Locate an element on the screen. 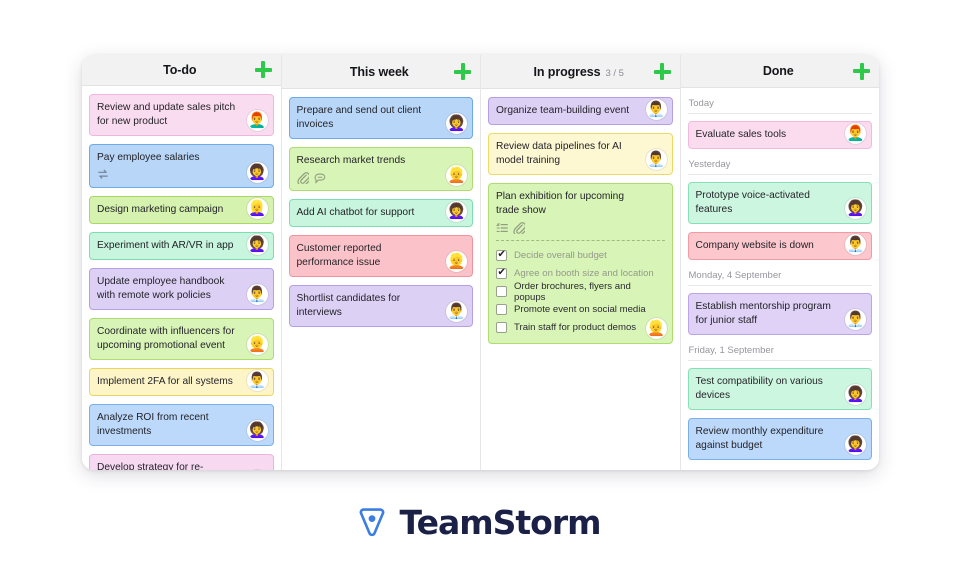 Image resolution: width=957 pixels, height=569 pixels. date-group-label: Today is located at coordinates (779, 105).